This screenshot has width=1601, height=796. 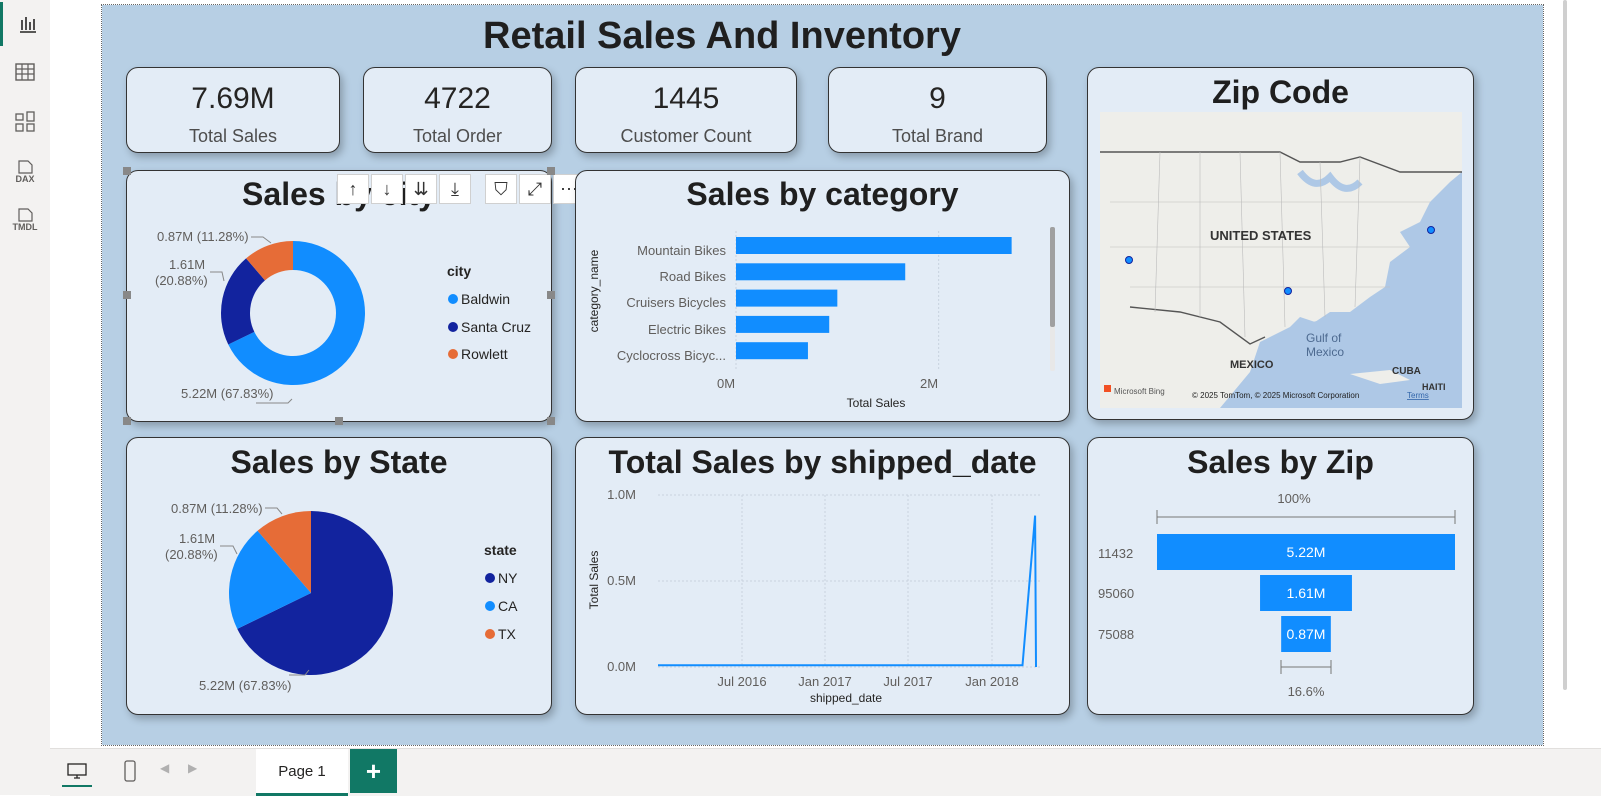 I want to click on cat-xtick-1: 2M, so click(x=929, y=383).